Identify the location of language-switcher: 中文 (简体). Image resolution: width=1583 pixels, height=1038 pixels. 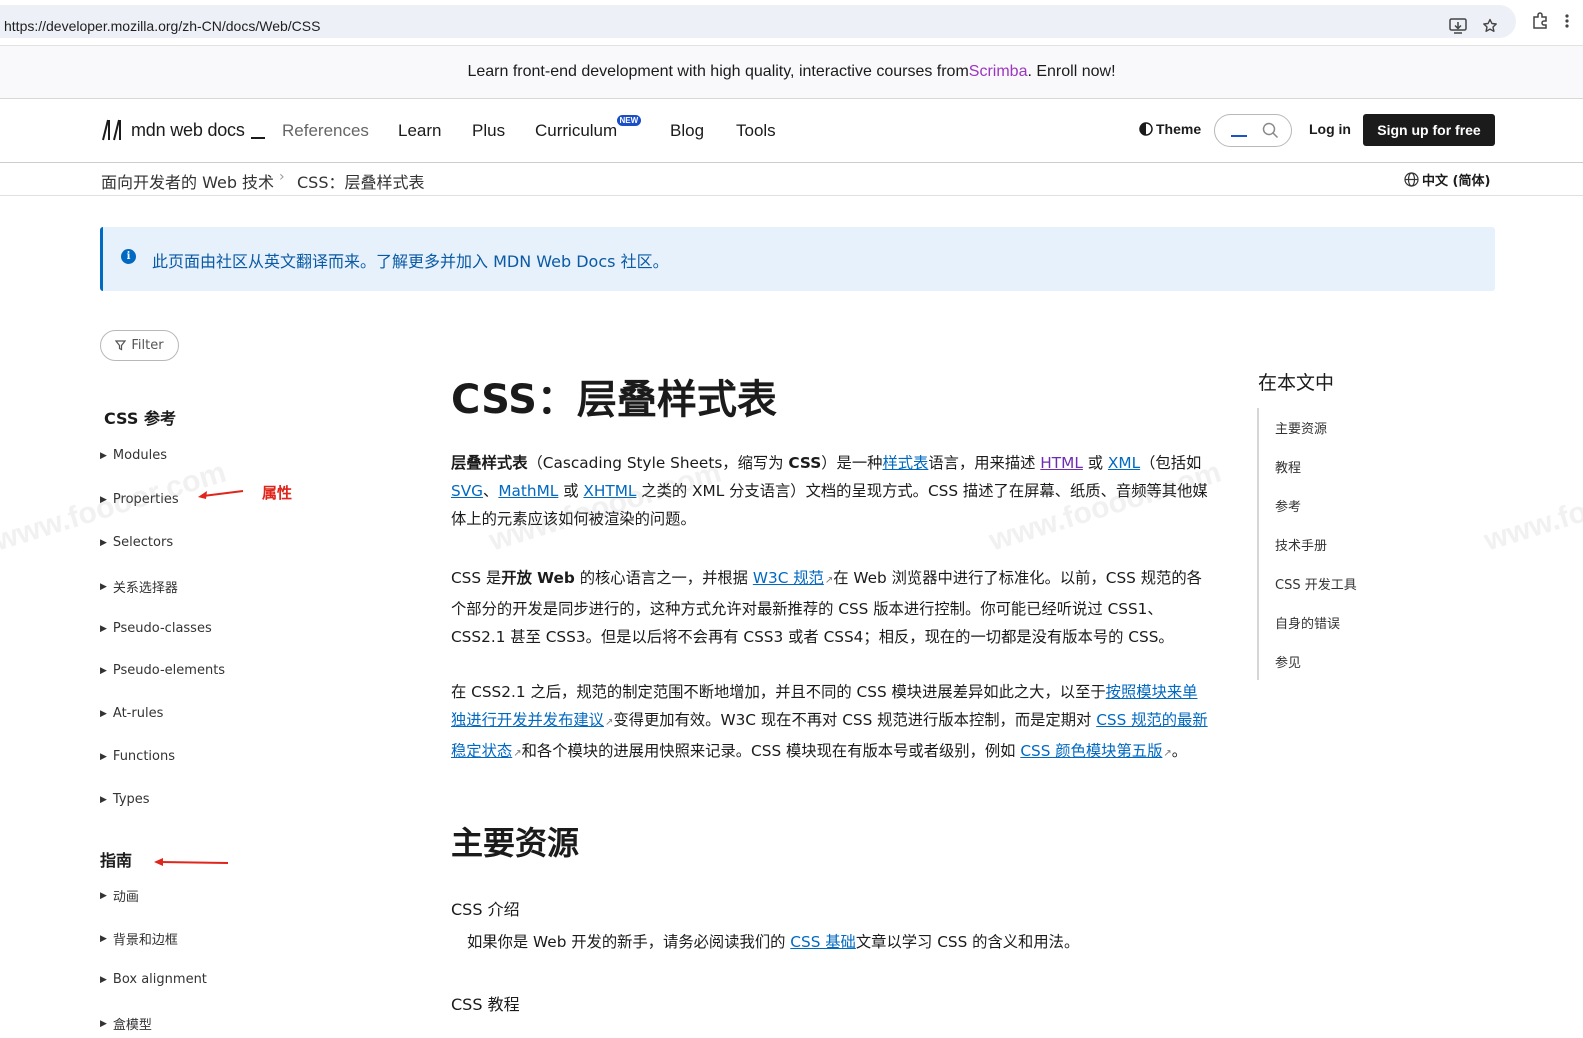
(1447, 179).